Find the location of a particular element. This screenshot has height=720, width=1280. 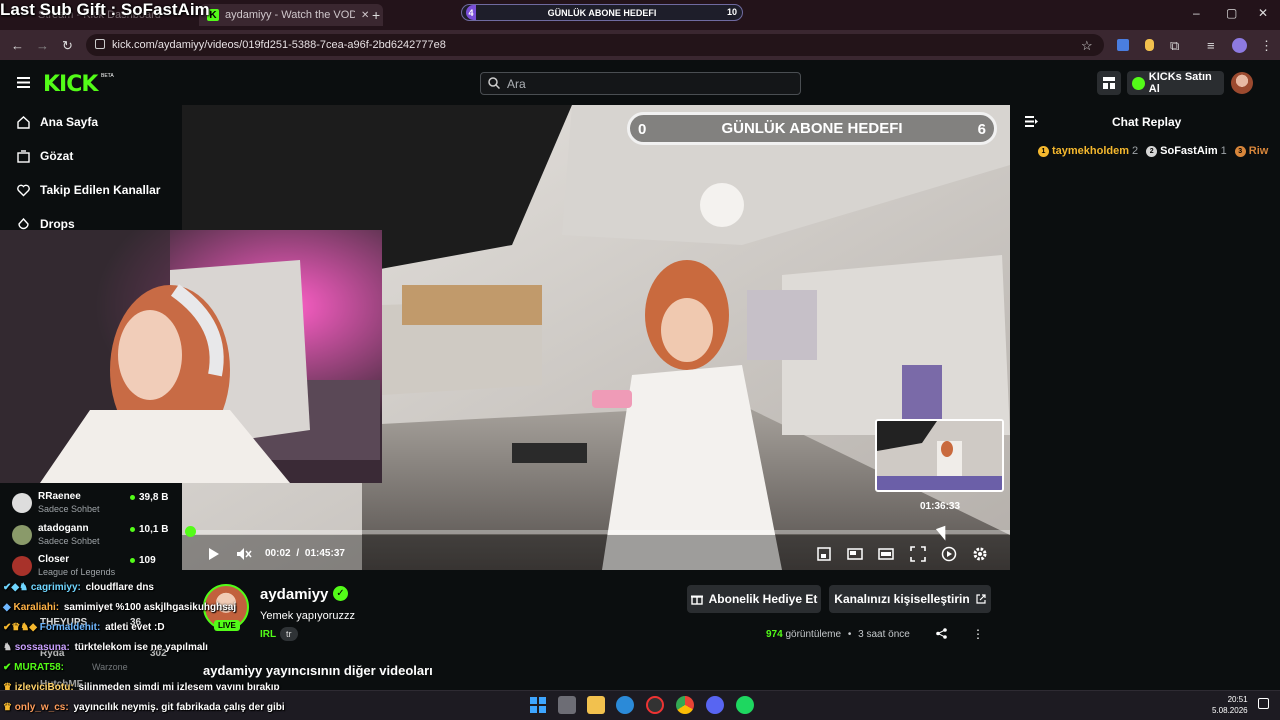

search-input: Ara is located at coordinates (640, 83).